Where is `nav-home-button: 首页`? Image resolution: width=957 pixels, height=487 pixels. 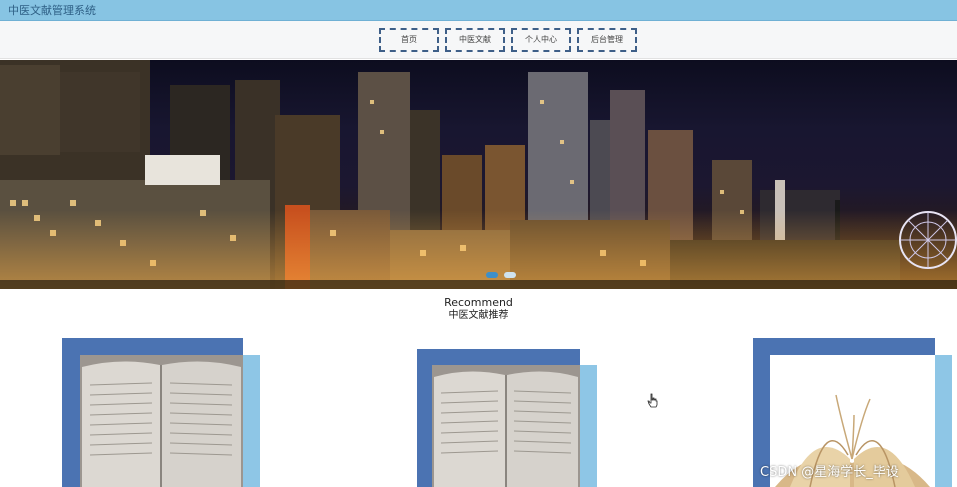
nav-home-button: 首页 is located at coordinates (409, 40).